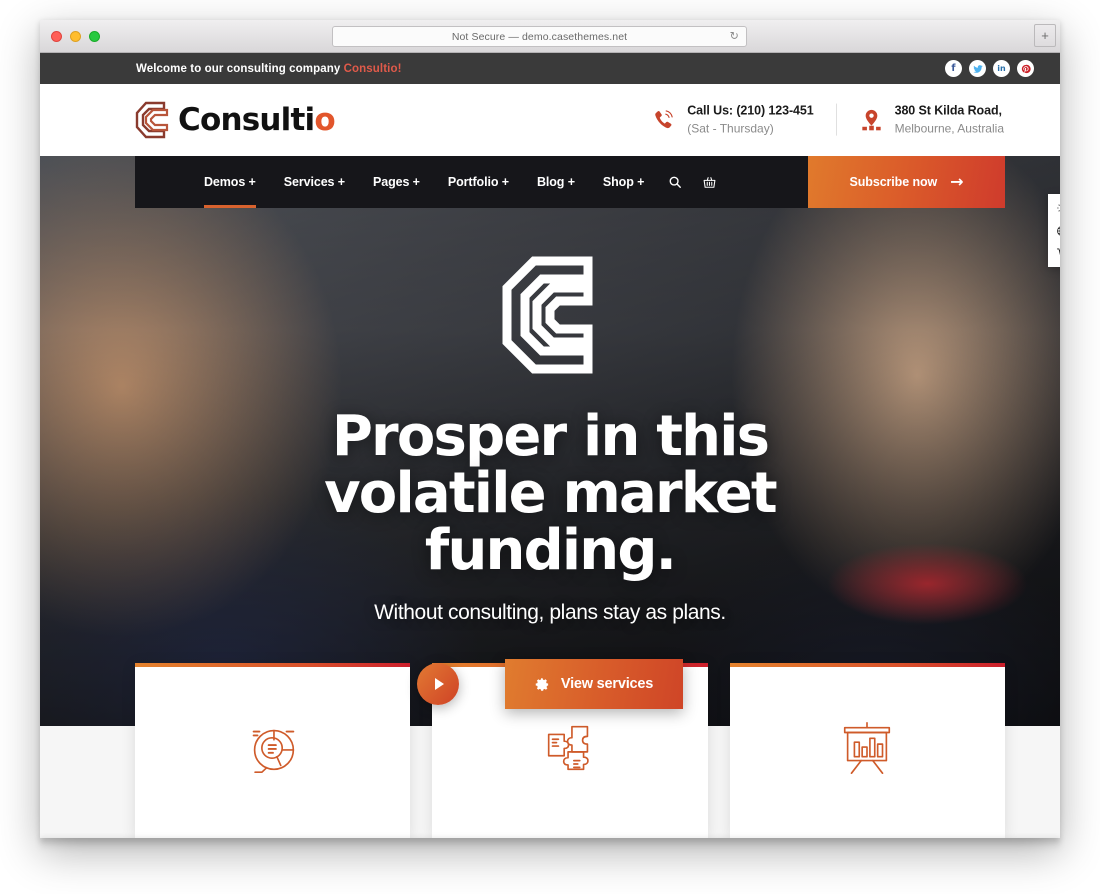  I want to click on floating-tool-panel, so click(1054, 230).